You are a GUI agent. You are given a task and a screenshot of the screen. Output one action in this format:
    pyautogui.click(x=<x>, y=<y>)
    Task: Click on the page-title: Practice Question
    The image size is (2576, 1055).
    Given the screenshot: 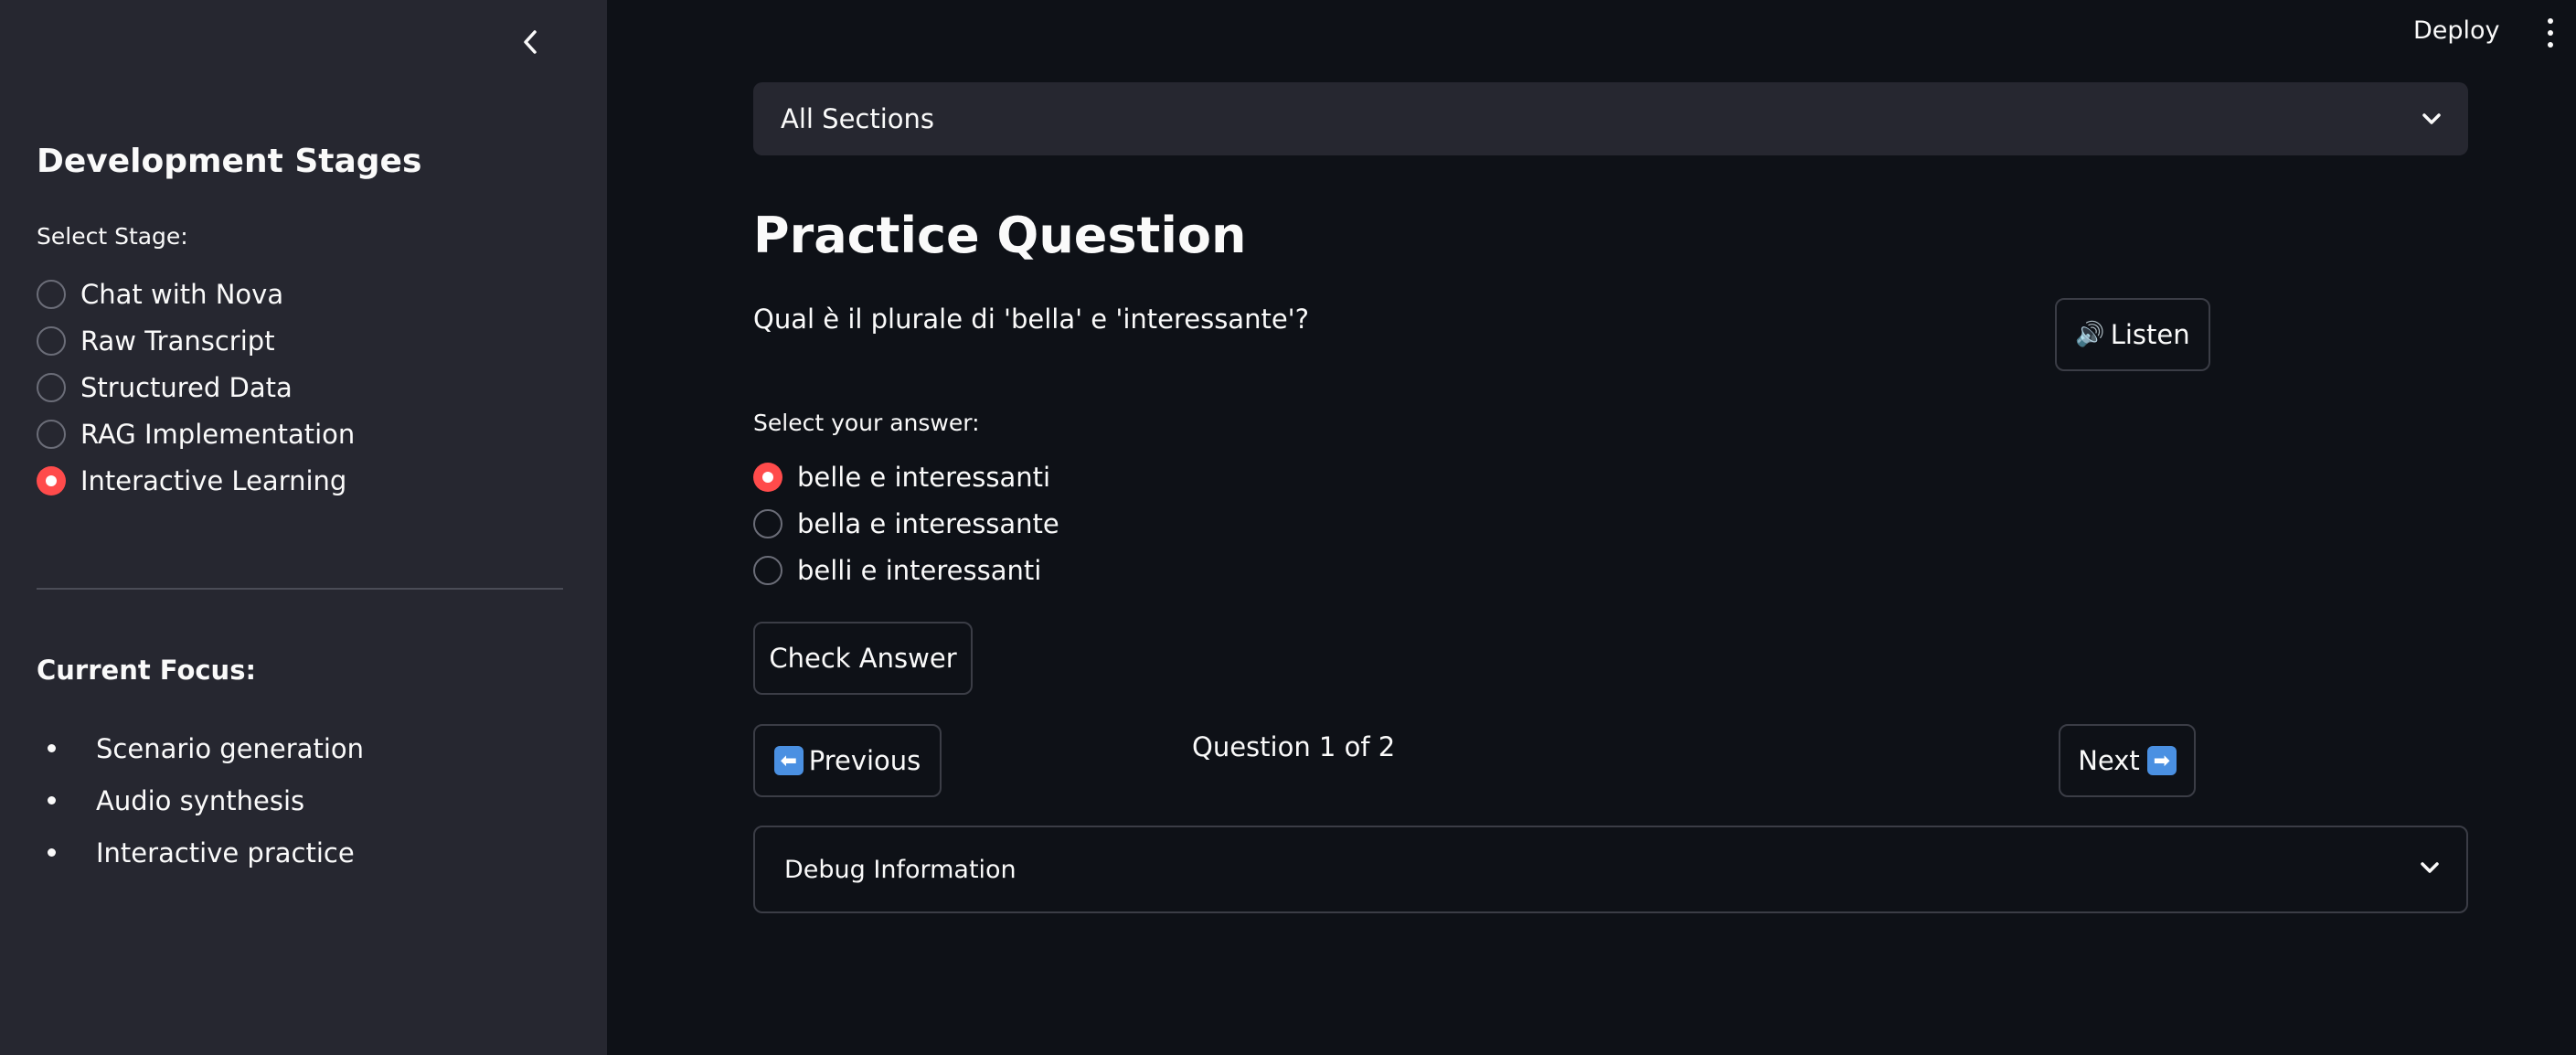 What is the action you would take?
    pyautogui.click(x=1000, y=235)
    